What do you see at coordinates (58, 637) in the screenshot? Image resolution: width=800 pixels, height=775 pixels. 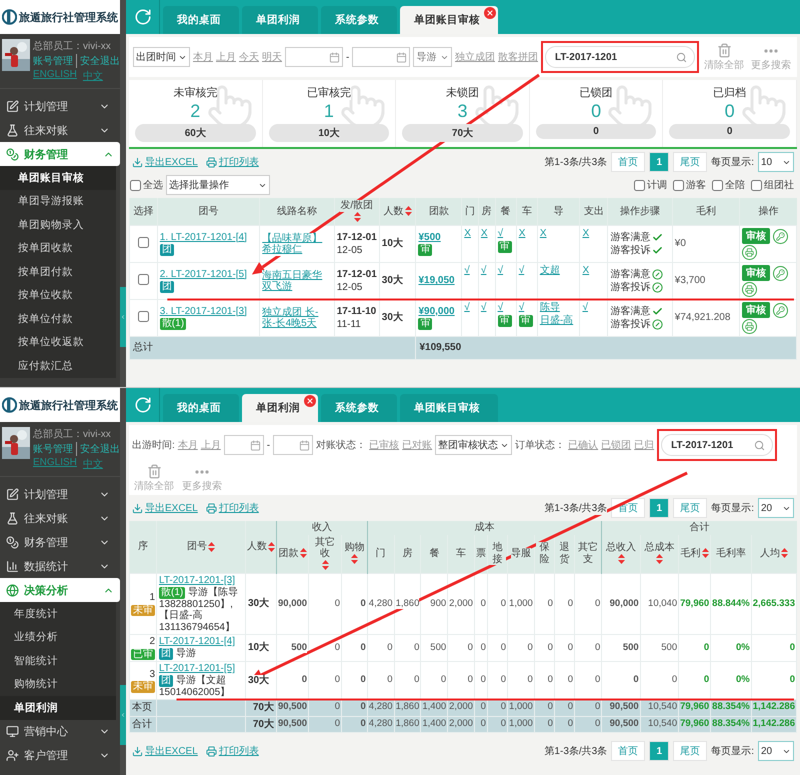 I see `submenu-item: 业绩分析` at bounding box center [58, 637].